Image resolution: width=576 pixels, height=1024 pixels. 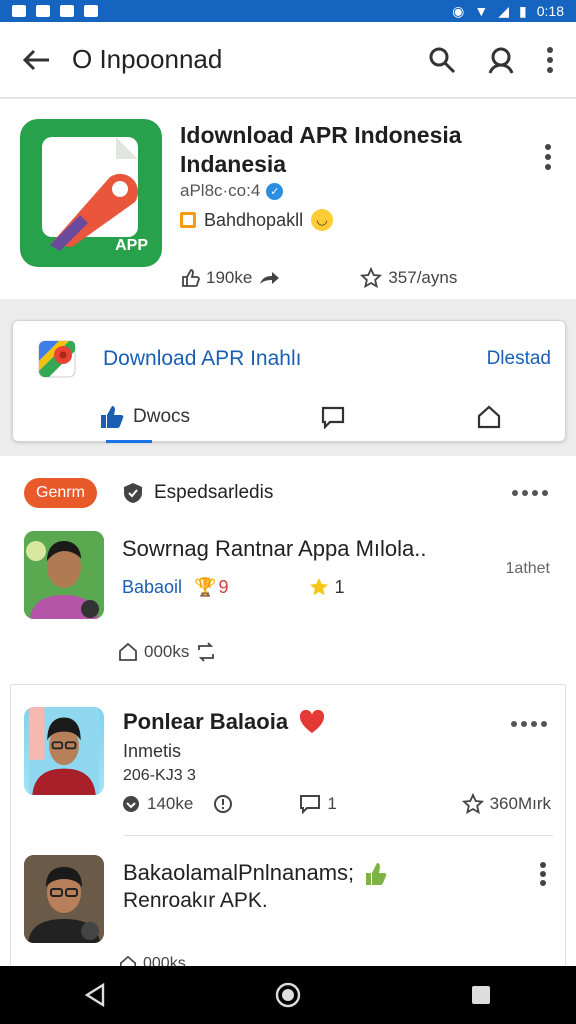 I want to click on developer-row: Bahdhopakll ◡, so click(x=257, y=220).